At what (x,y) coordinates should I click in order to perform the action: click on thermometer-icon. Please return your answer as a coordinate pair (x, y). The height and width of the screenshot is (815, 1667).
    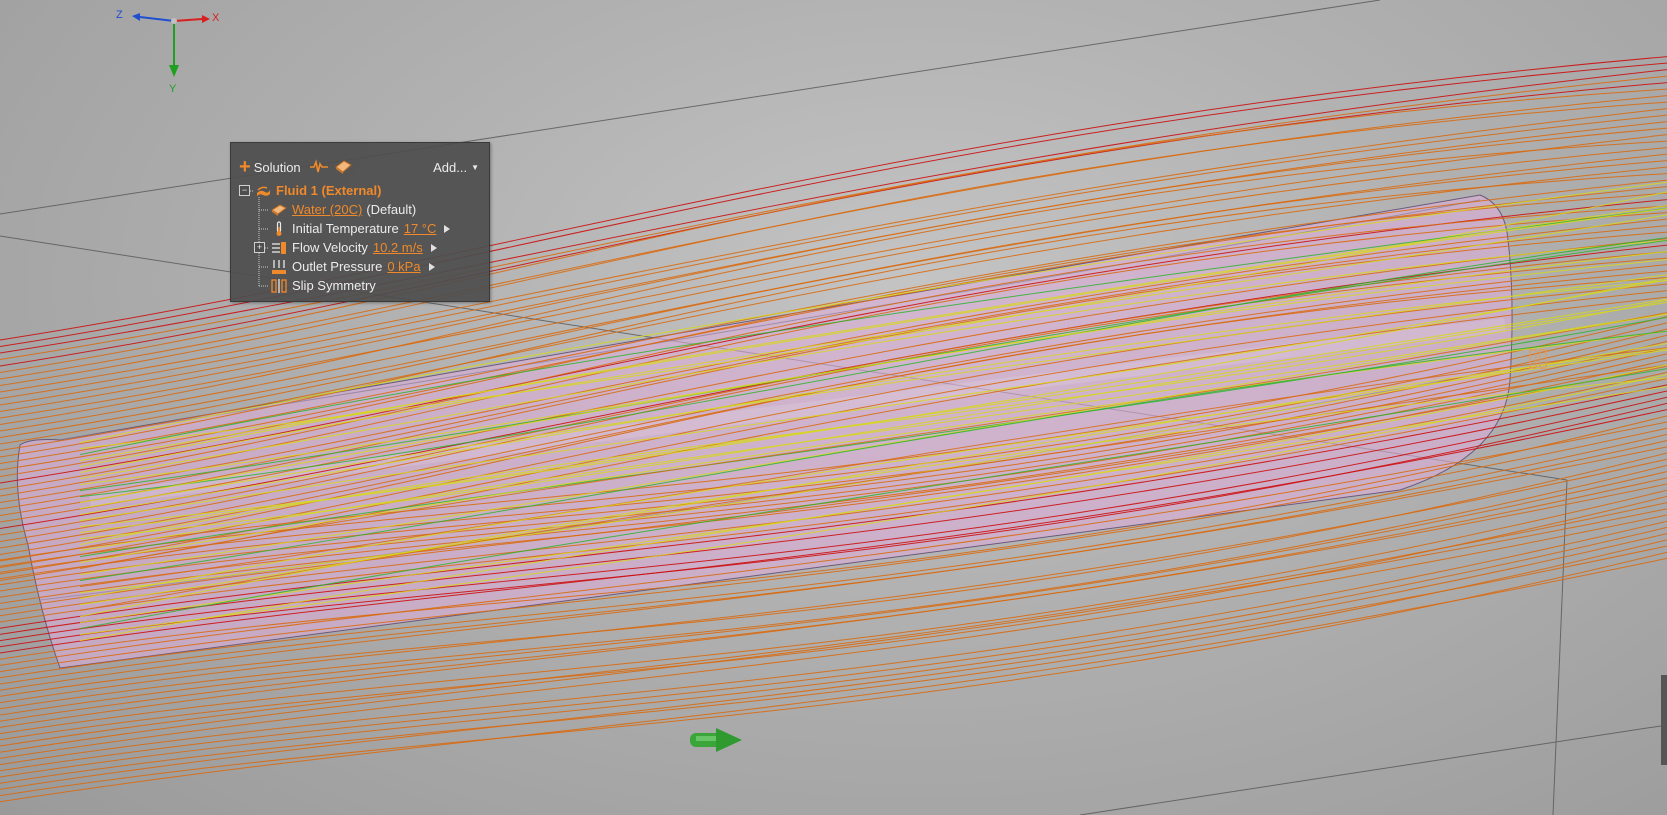
    Looking at the image, I should click on (279, 228).